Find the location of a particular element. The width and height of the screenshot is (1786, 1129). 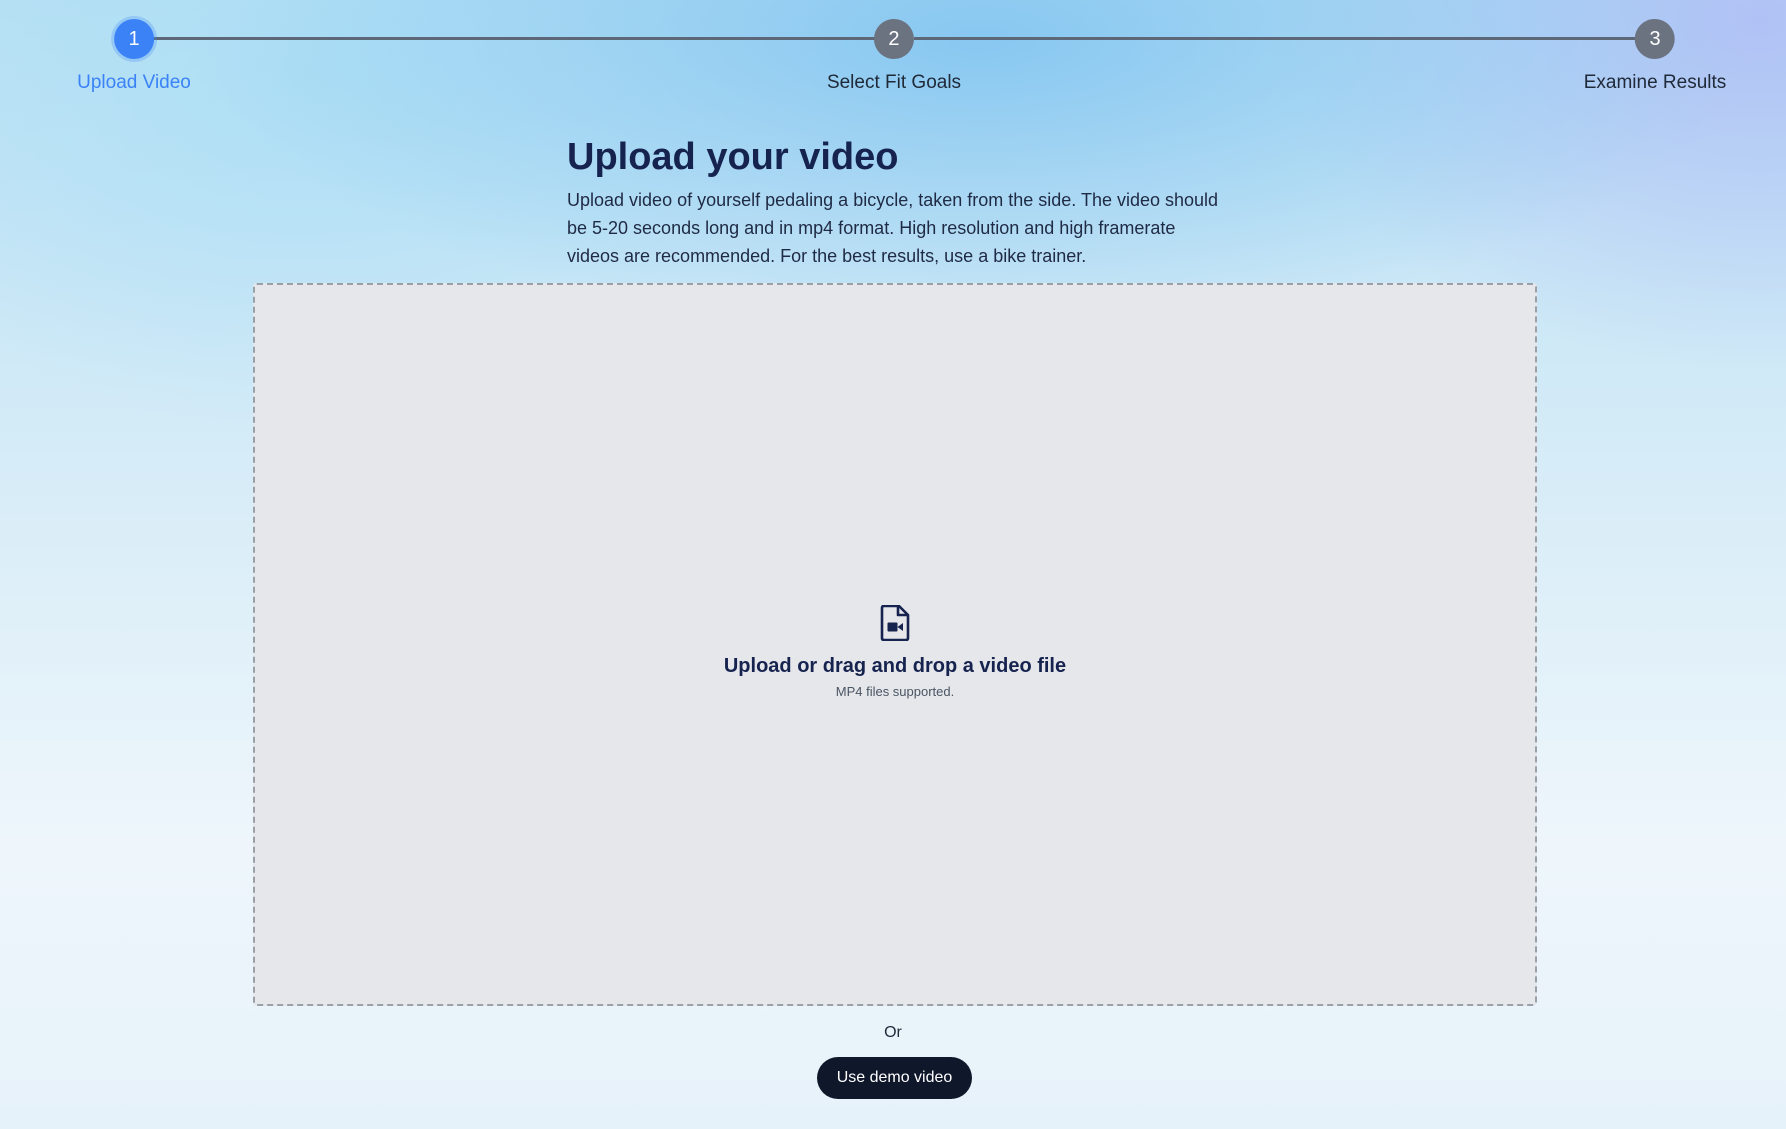

dropzone-subtitle: MP4 files supported. is located at coordinates (895, 691).